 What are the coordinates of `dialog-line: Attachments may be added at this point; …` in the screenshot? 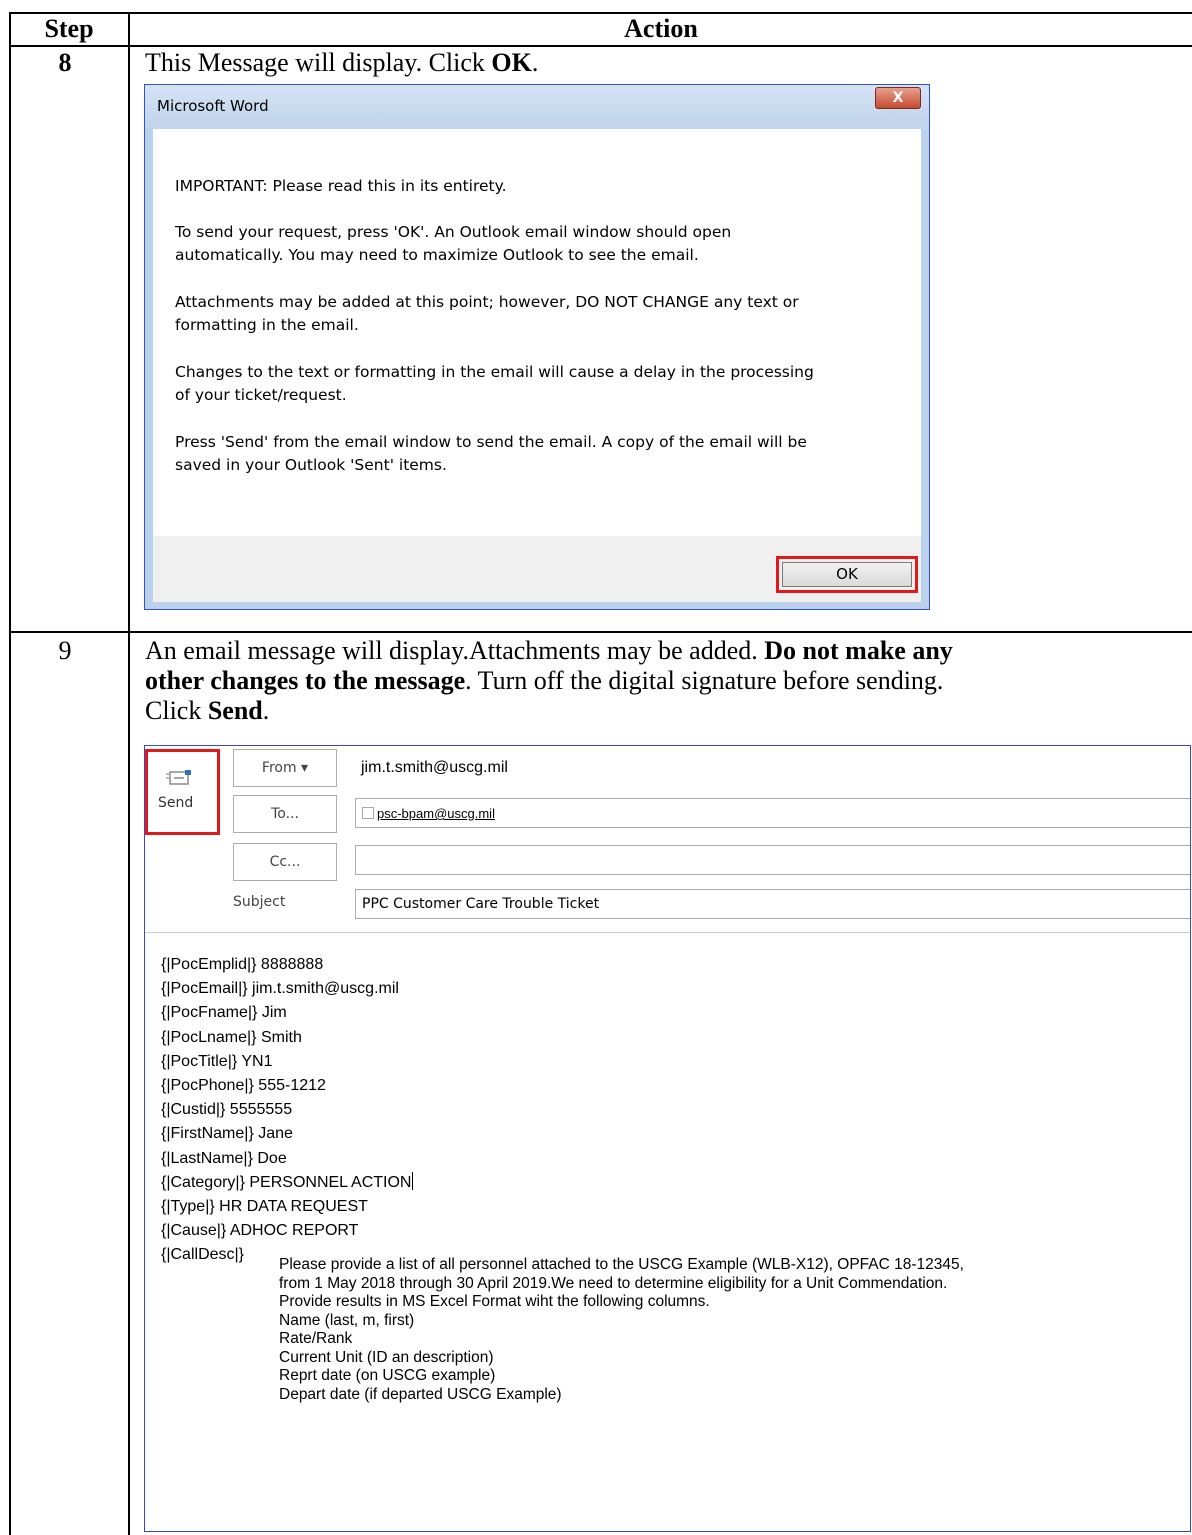 It's located at (487, 302).